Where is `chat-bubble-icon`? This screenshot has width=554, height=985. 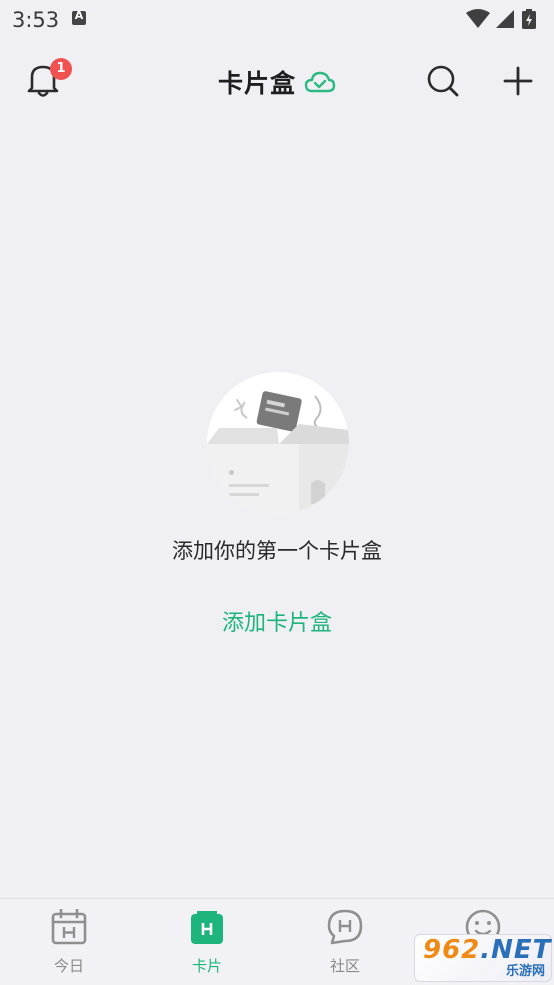
chat-bubble-icon is located at coordinates (345, 927).